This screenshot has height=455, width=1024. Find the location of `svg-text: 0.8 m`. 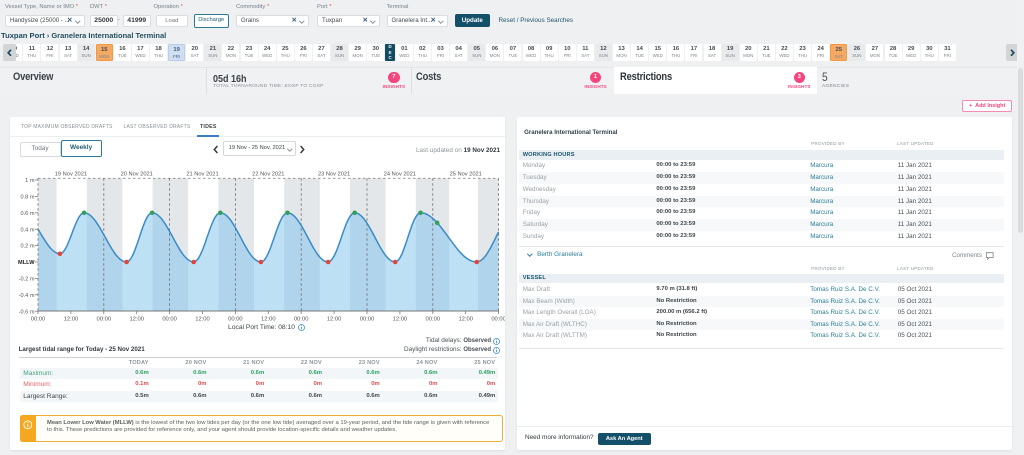

svg-text: 0.8 m is located at coordinates (28, 198).